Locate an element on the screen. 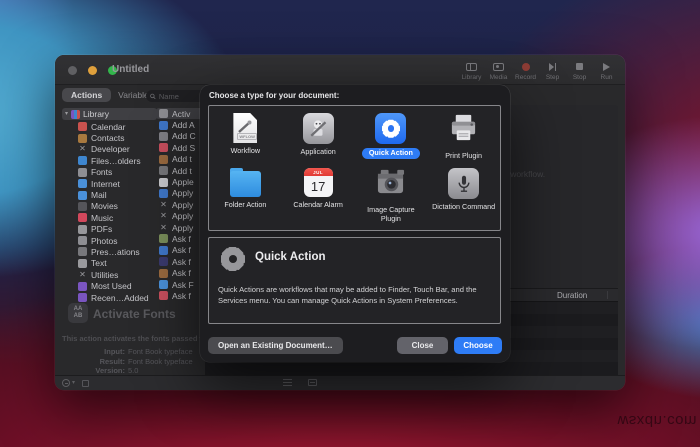  type-folder-action: Folder Action is located at coordinates (245, 194).